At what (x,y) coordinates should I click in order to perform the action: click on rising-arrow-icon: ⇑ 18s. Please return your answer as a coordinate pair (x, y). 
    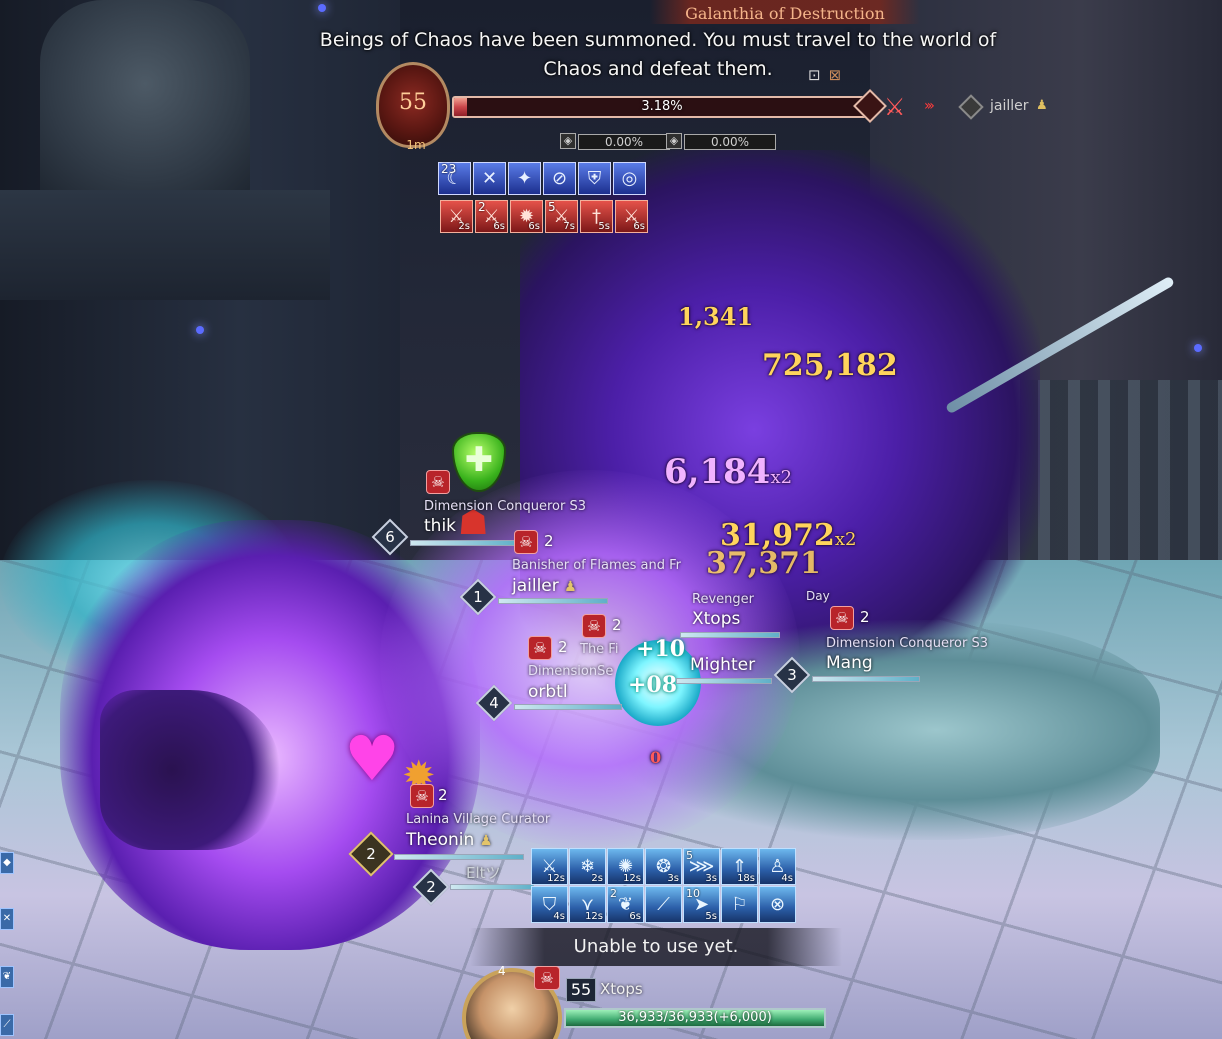
    Looking at the image, I should click on (739, 866).